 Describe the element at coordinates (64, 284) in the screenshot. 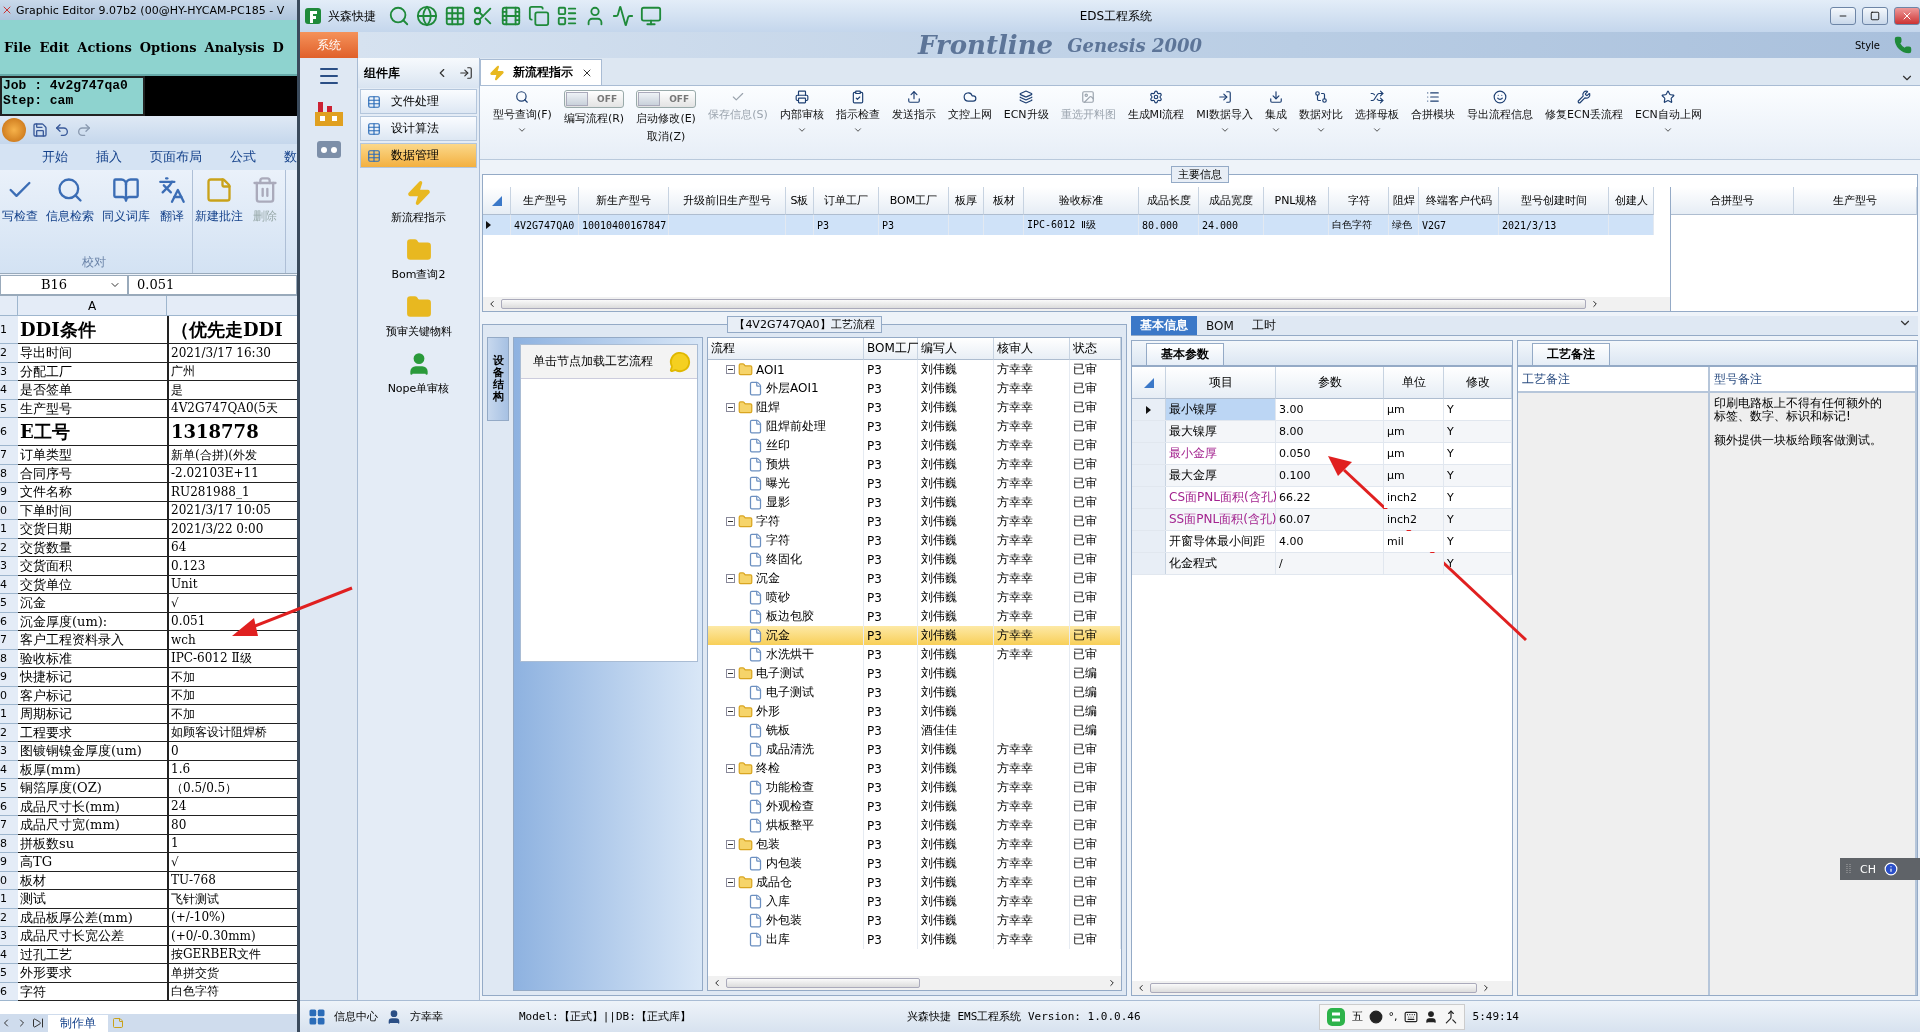

I see `name-box: B16` at that location.